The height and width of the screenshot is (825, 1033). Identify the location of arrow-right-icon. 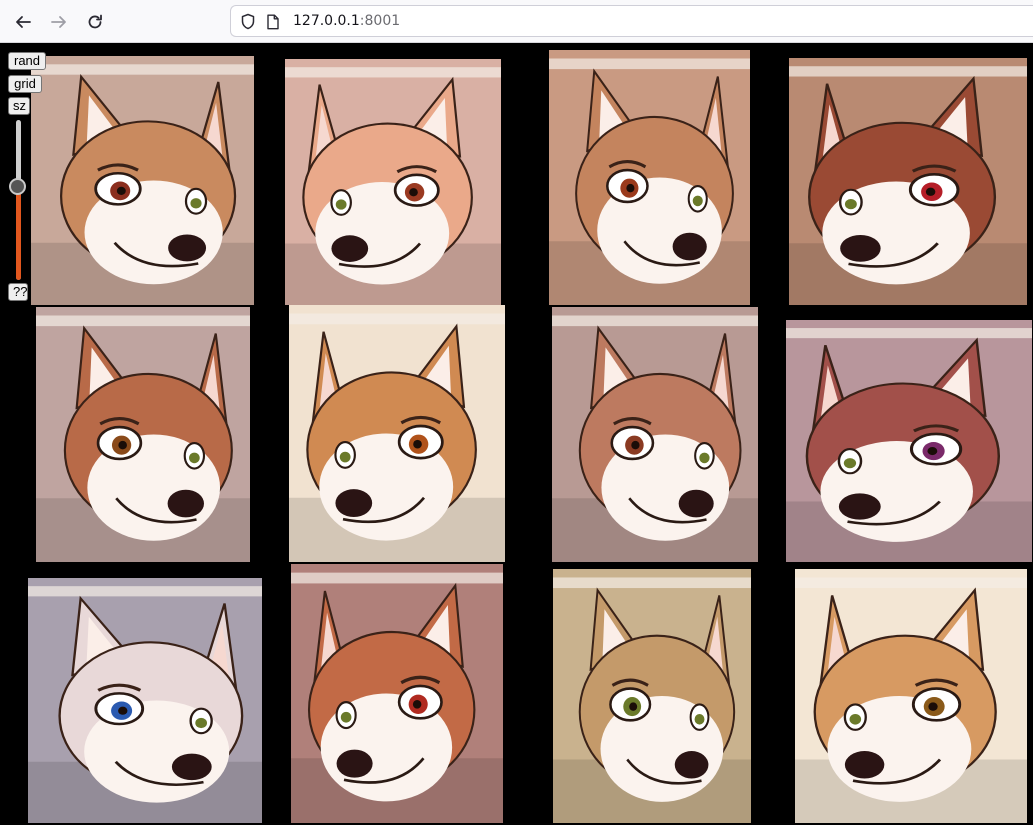
(58, 22).